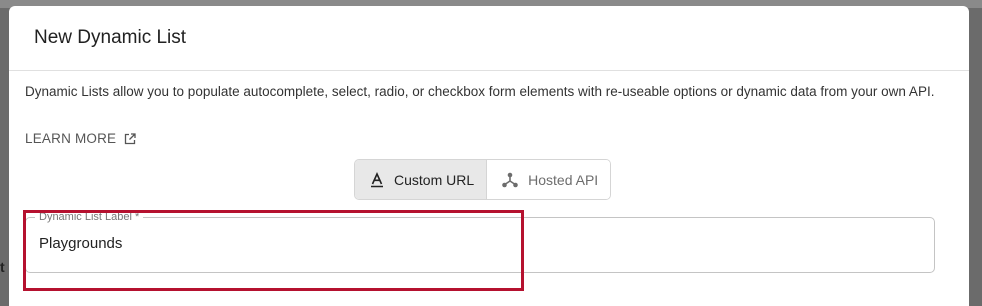  Describe the element at coordinates (110, 37) in the screenshot. I see `dialog-title: New Dynamic List` at that location.